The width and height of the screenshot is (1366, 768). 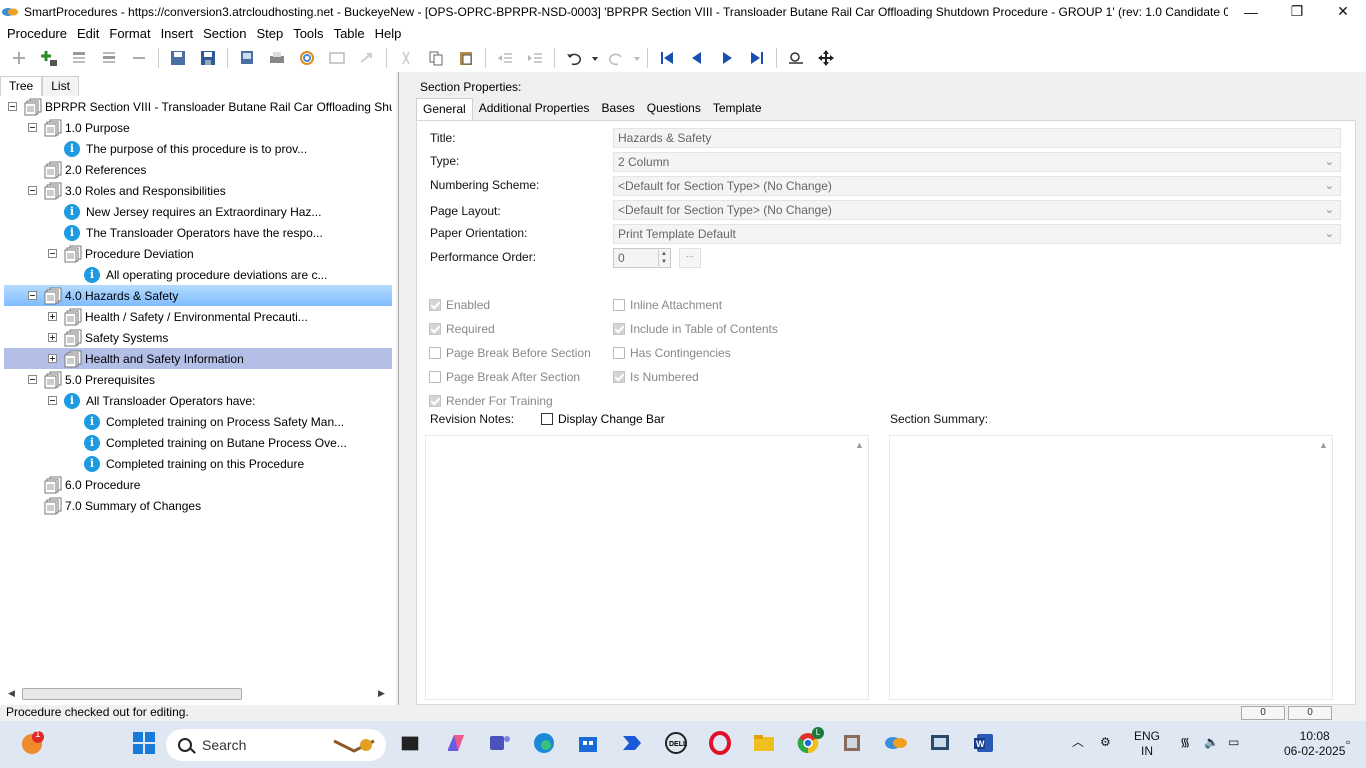 I want to click on tab-general: General, so click(x=444, y=109).